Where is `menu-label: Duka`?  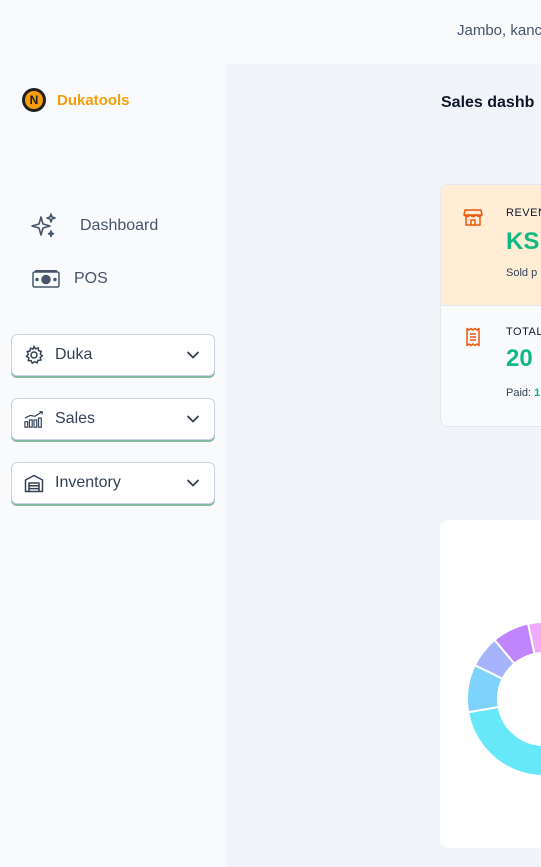 menu-label: Duka is located at coordinates (74, 354).